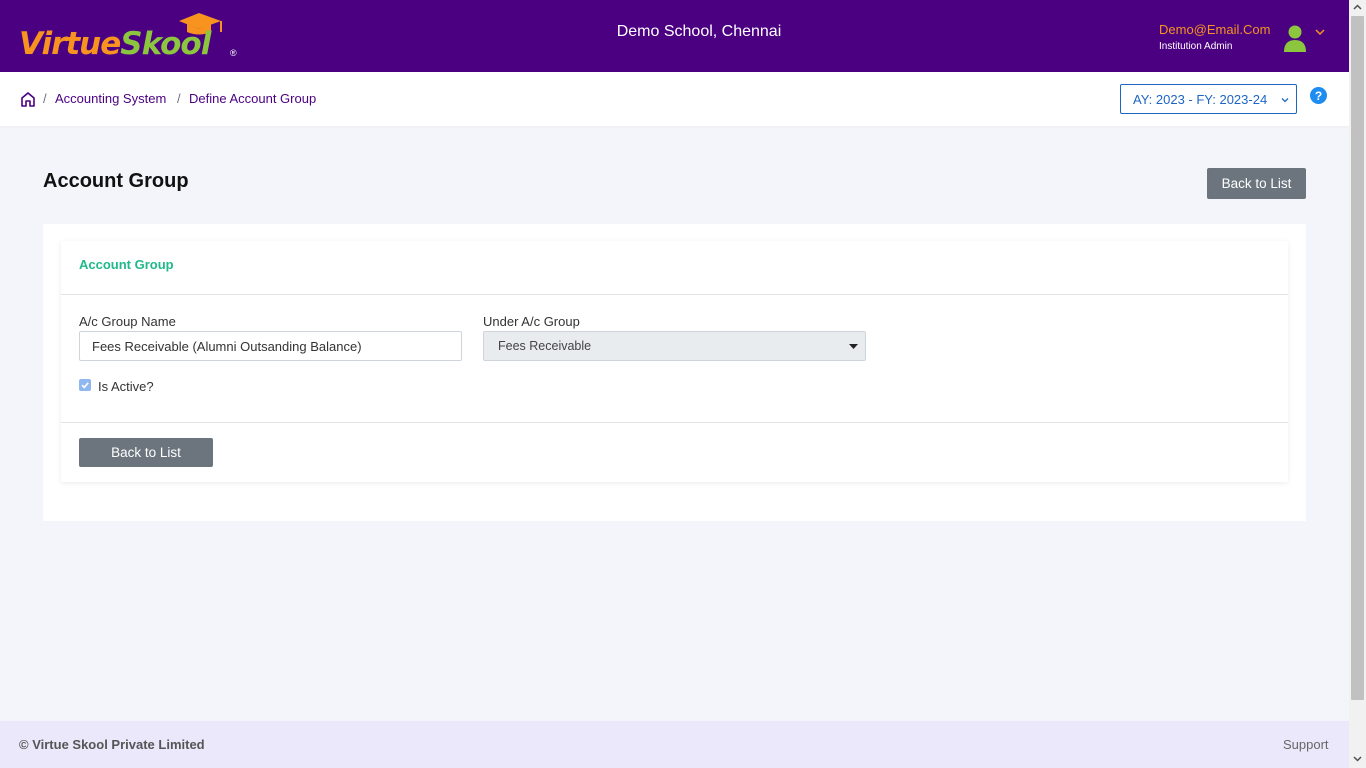 The width and height of the screenshot is (1366, 768). Describe the element at coordinates (126, 264) in the screenshot. I see `section-title: Account Group` at that location.